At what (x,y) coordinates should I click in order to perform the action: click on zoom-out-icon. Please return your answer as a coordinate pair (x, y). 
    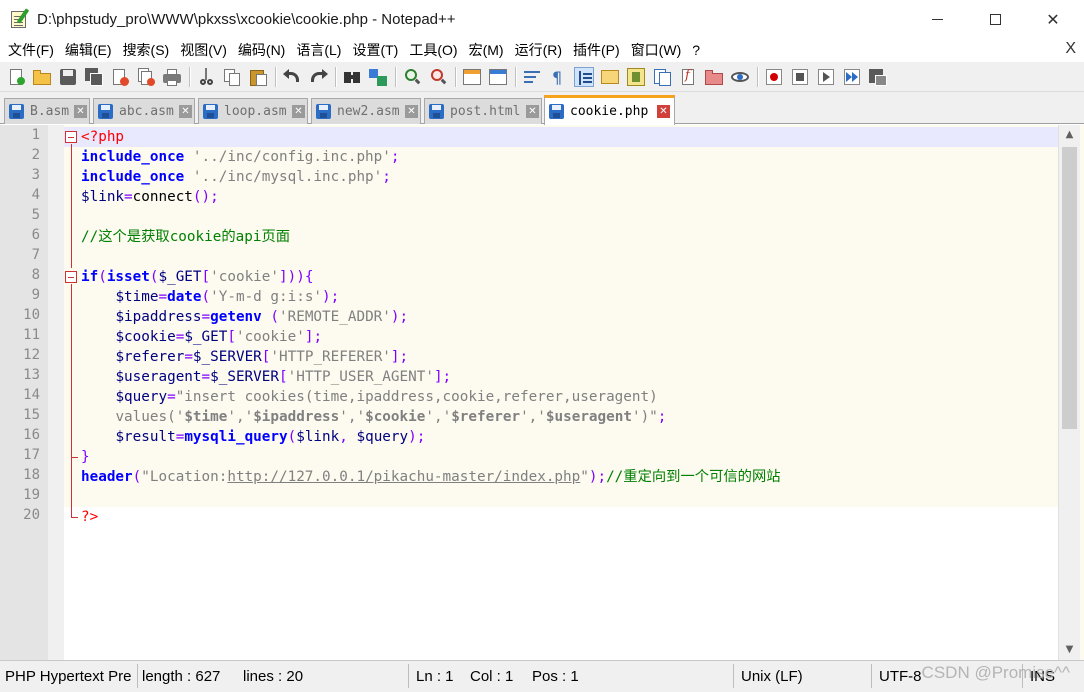
    Looking at the image, I should click on (438, 77).